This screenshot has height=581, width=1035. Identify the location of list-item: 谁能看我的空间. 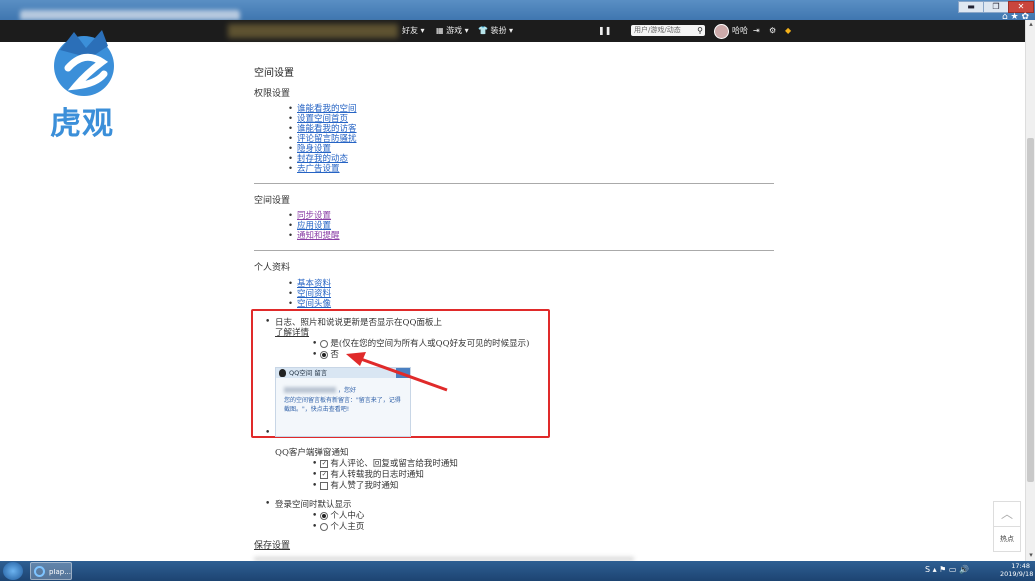
(322, 109).